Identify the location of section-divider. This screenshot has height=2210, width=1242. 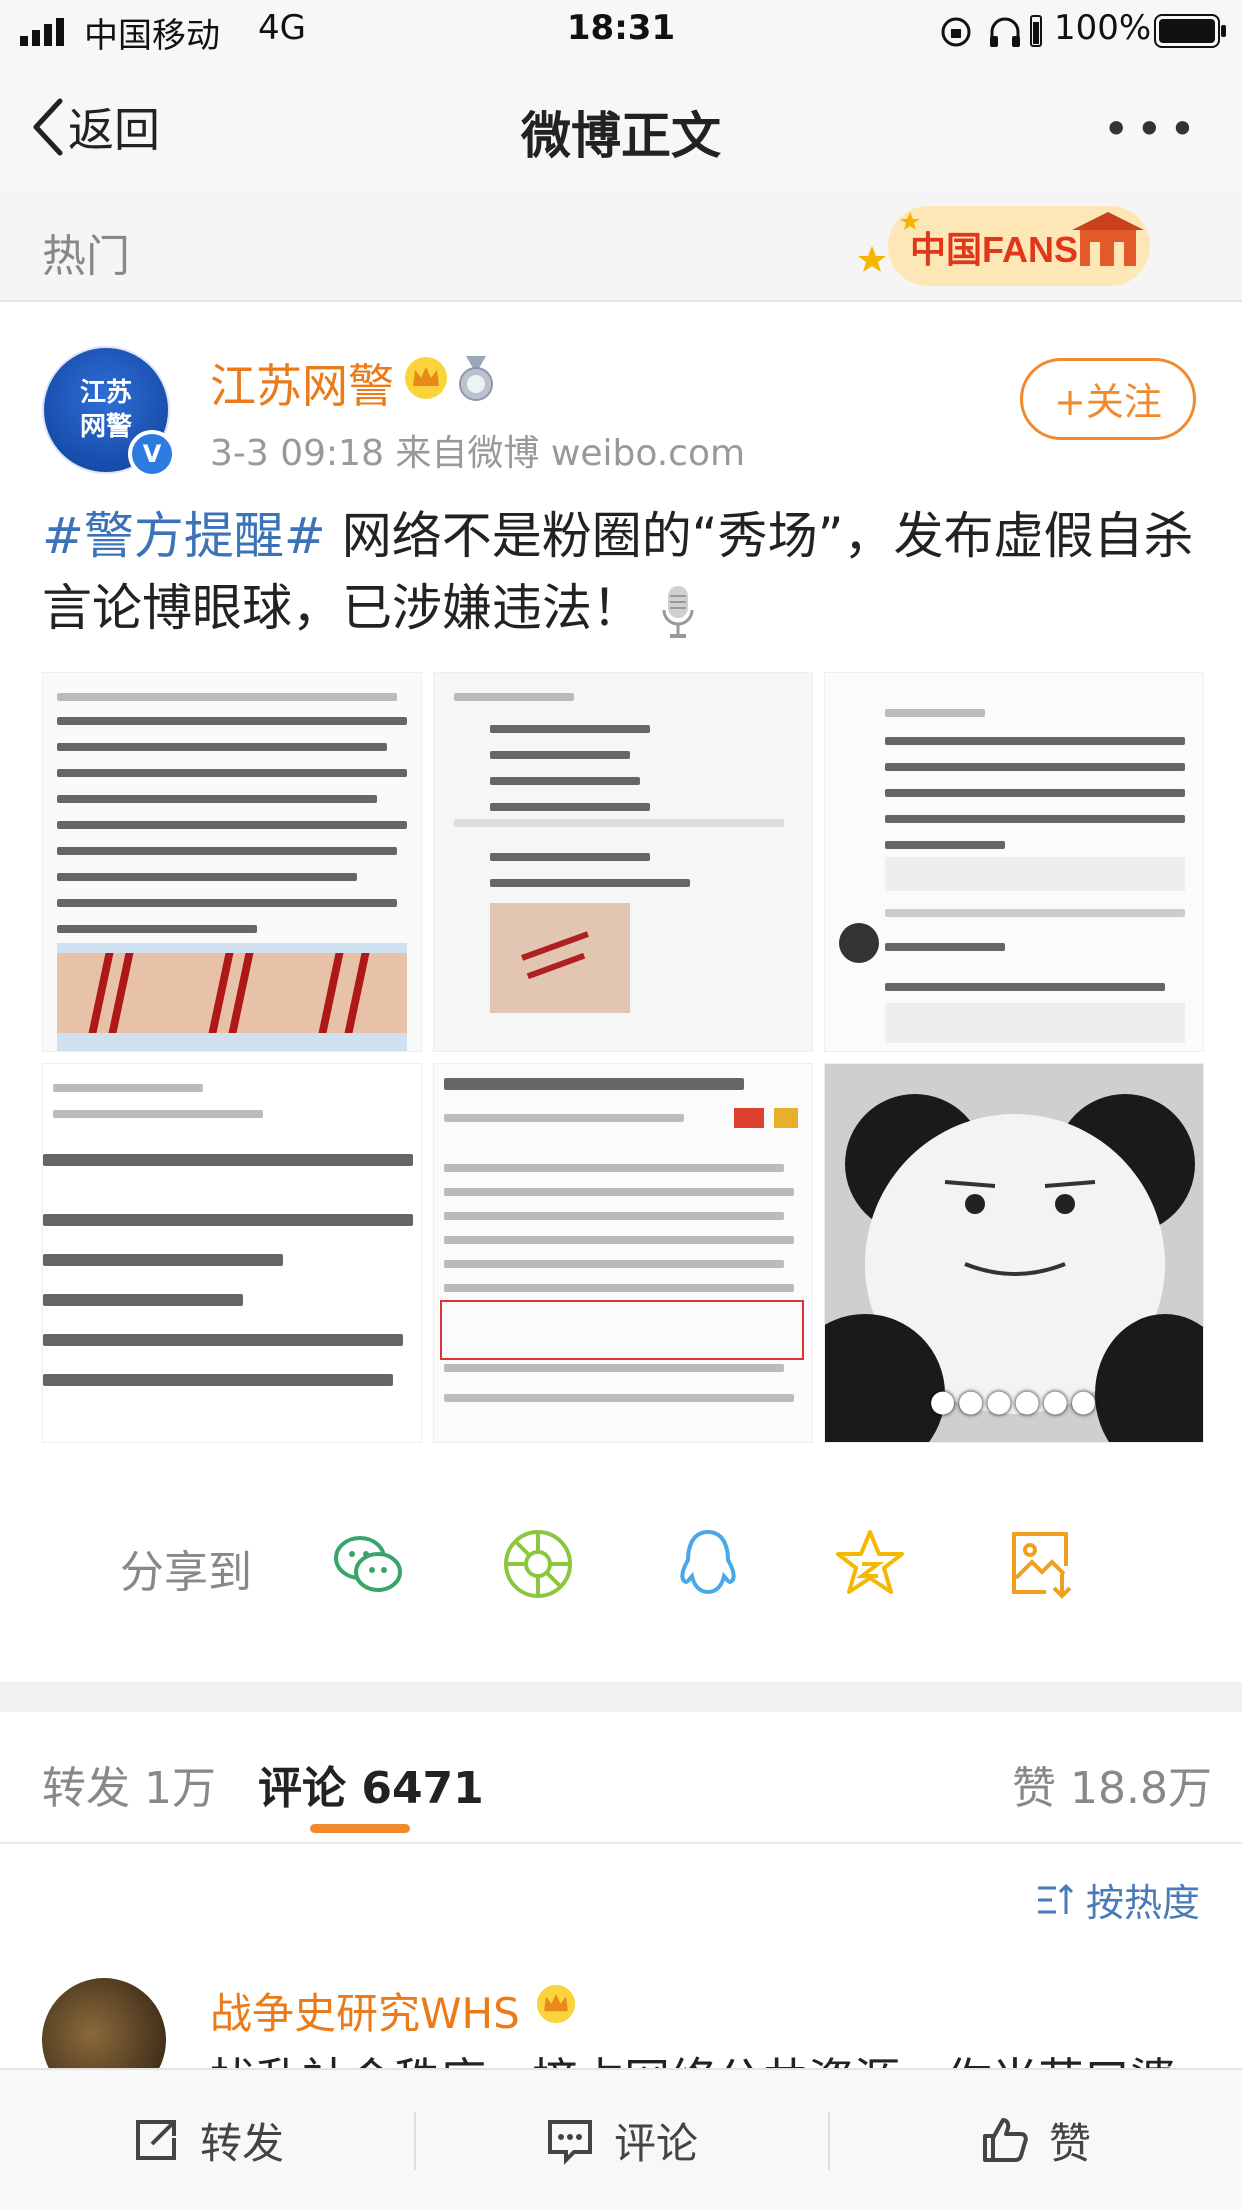
(621, 1697).